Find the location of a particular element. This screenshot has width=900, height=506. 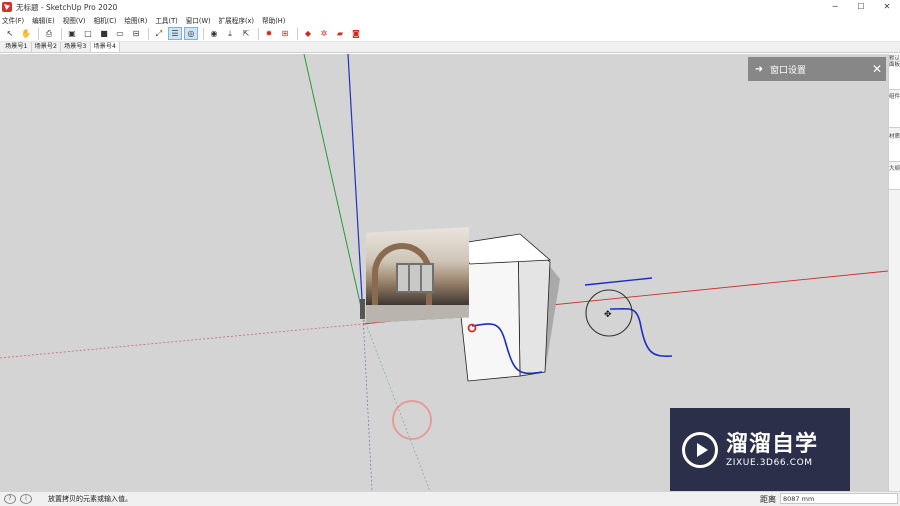

info-icon: i is located at coordinates (26, 499).